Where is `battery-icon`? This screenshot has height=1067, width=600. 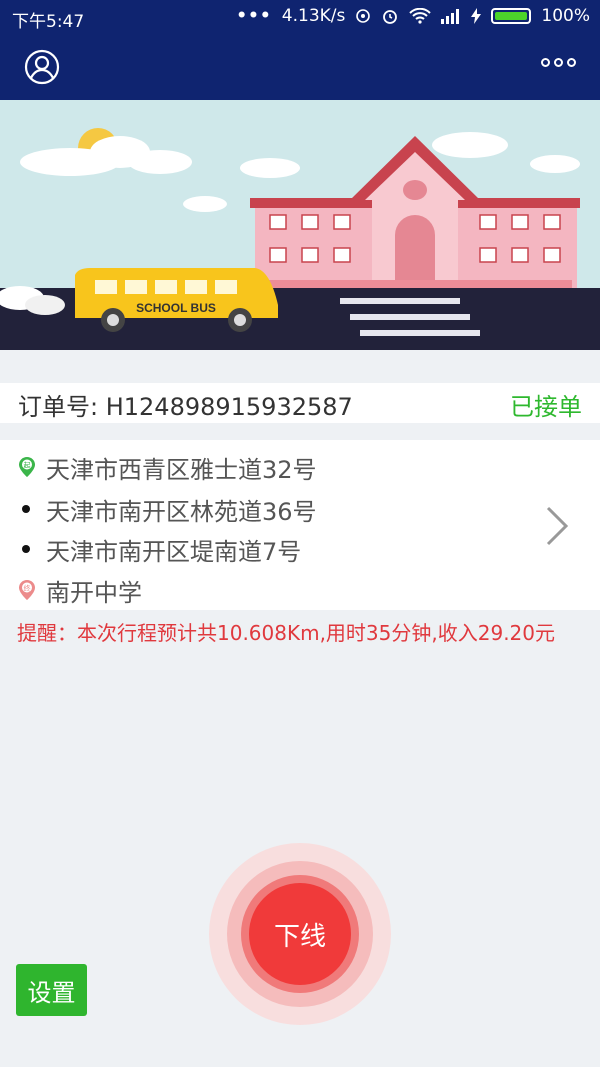
battery-icon is located at coordinates (511, 16).